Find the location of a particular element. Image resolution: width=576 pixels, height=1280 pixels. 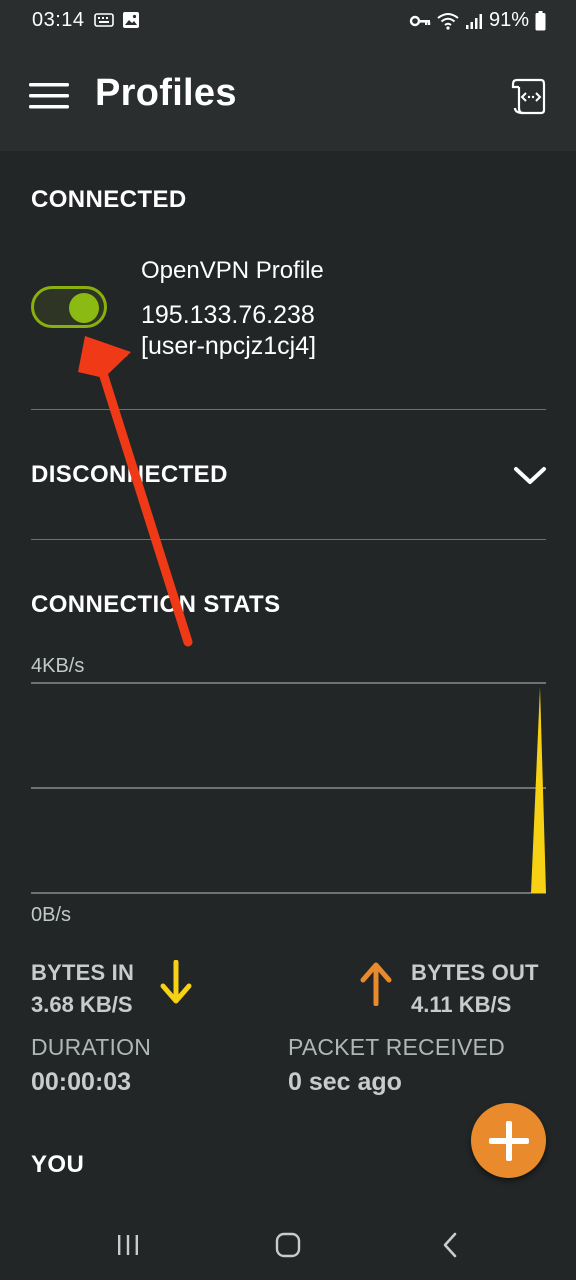

plus-icon is located at coordinates (508, 1140).